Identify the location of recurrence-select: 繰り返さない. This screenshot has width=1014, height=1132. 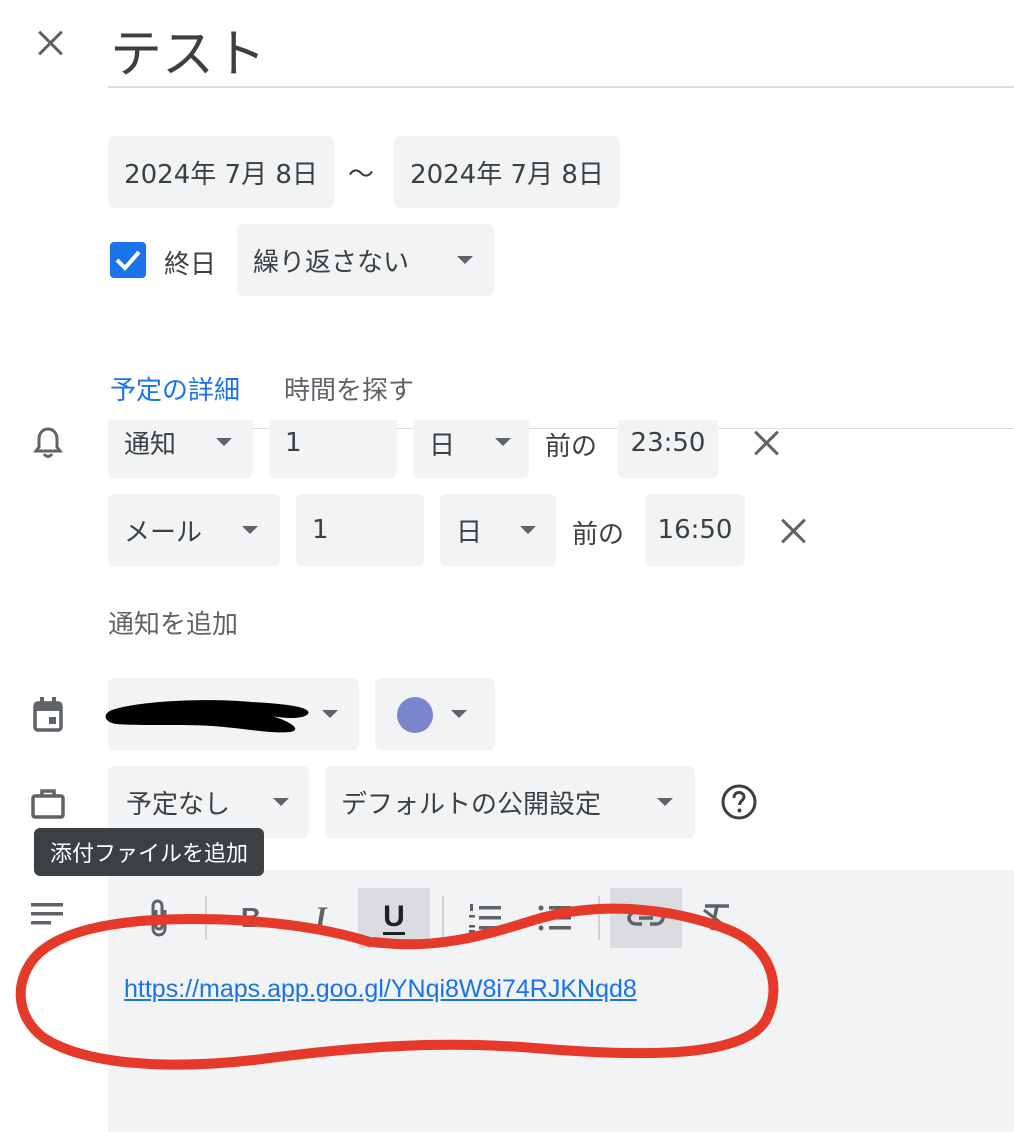
(365, 260).